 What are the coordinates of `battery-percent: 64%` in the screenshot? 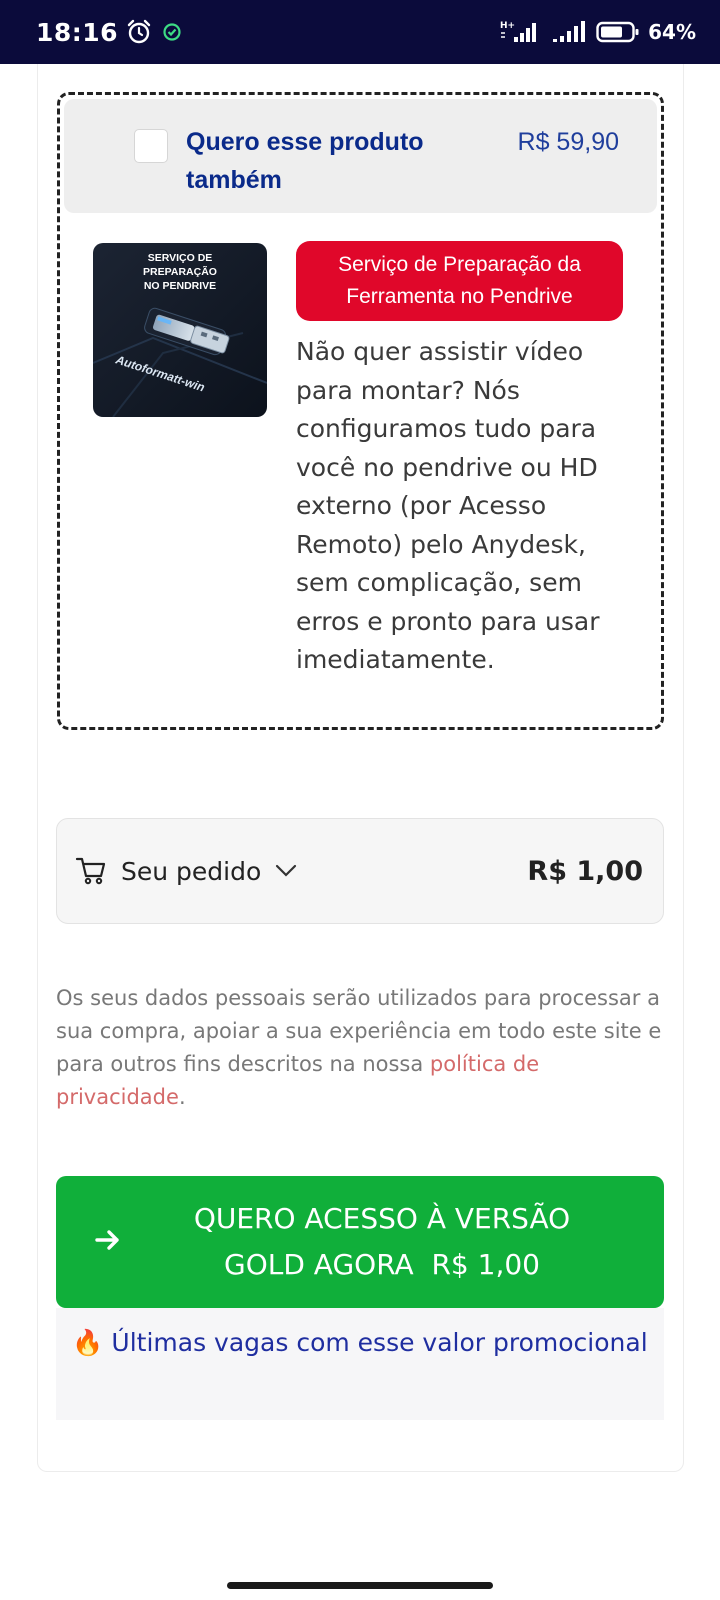 It's located at (672, 32).